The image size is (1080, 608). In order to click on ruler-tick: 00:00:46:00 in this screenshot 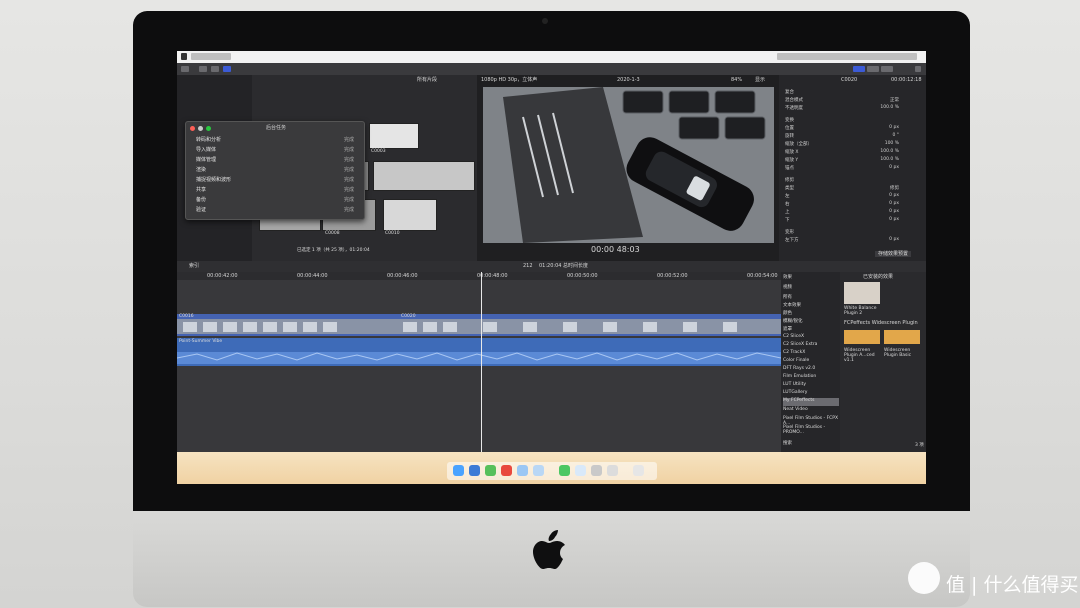, I will do `click(402, 276)`.